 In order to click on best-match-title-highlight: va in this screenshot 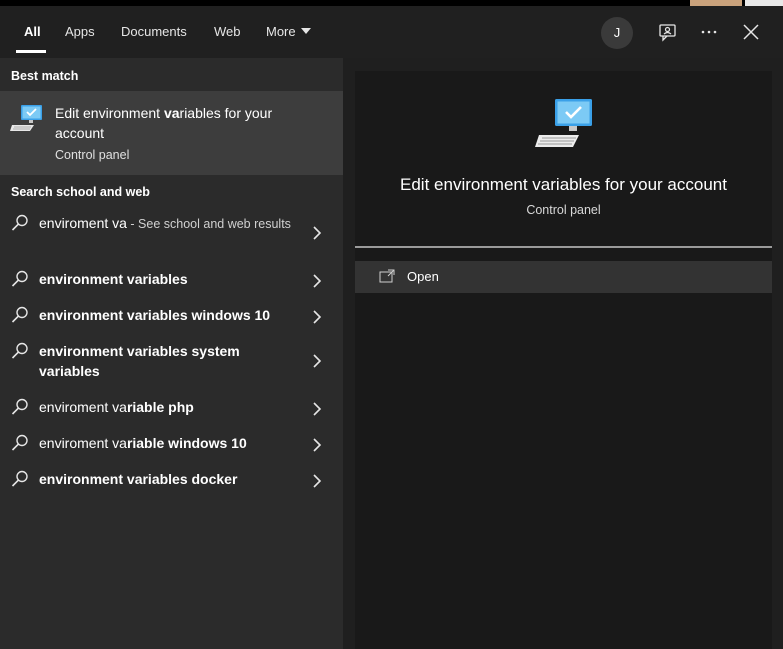, I will do `click(171, 113)`.